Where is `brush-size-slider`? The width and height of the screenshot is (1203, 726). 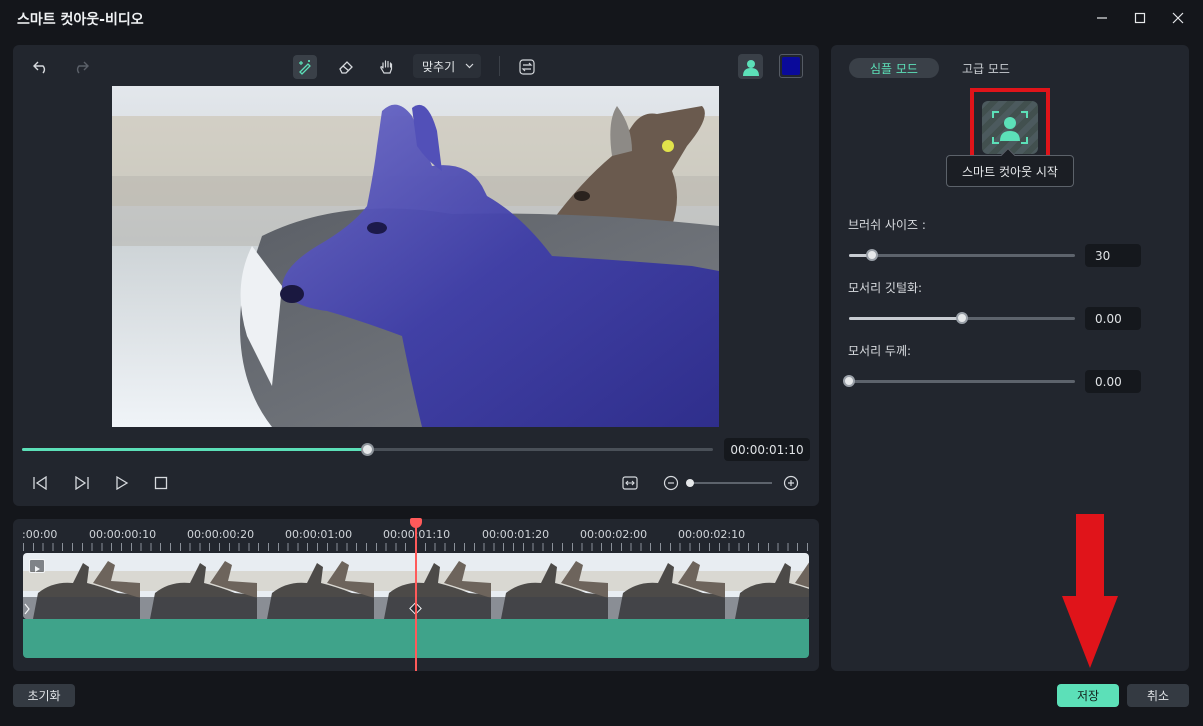
brush-size-slider is located at coordinates (962, 255).